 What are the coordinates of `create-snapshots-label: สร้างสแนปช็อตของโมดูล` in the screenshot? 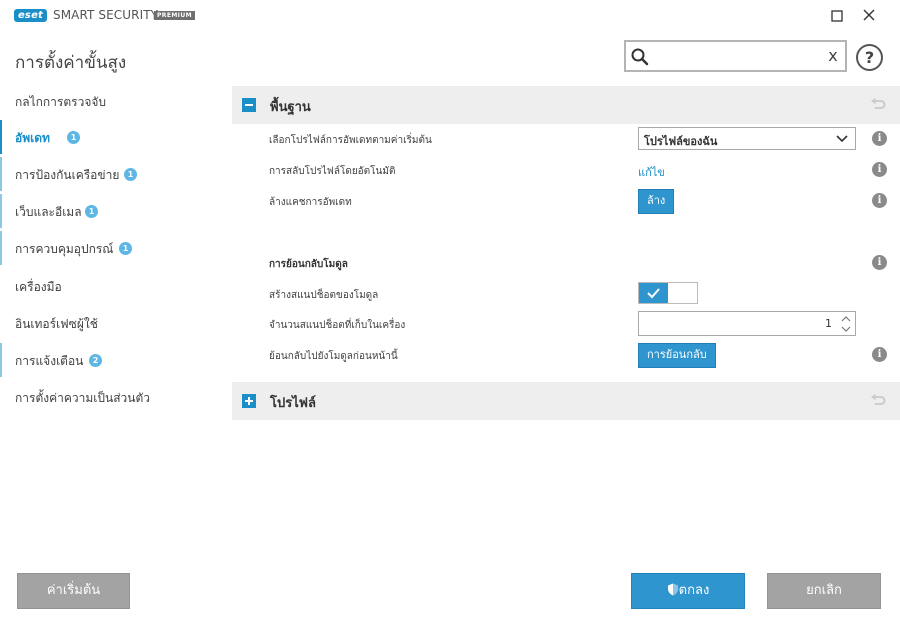 It's located at (324, 295).